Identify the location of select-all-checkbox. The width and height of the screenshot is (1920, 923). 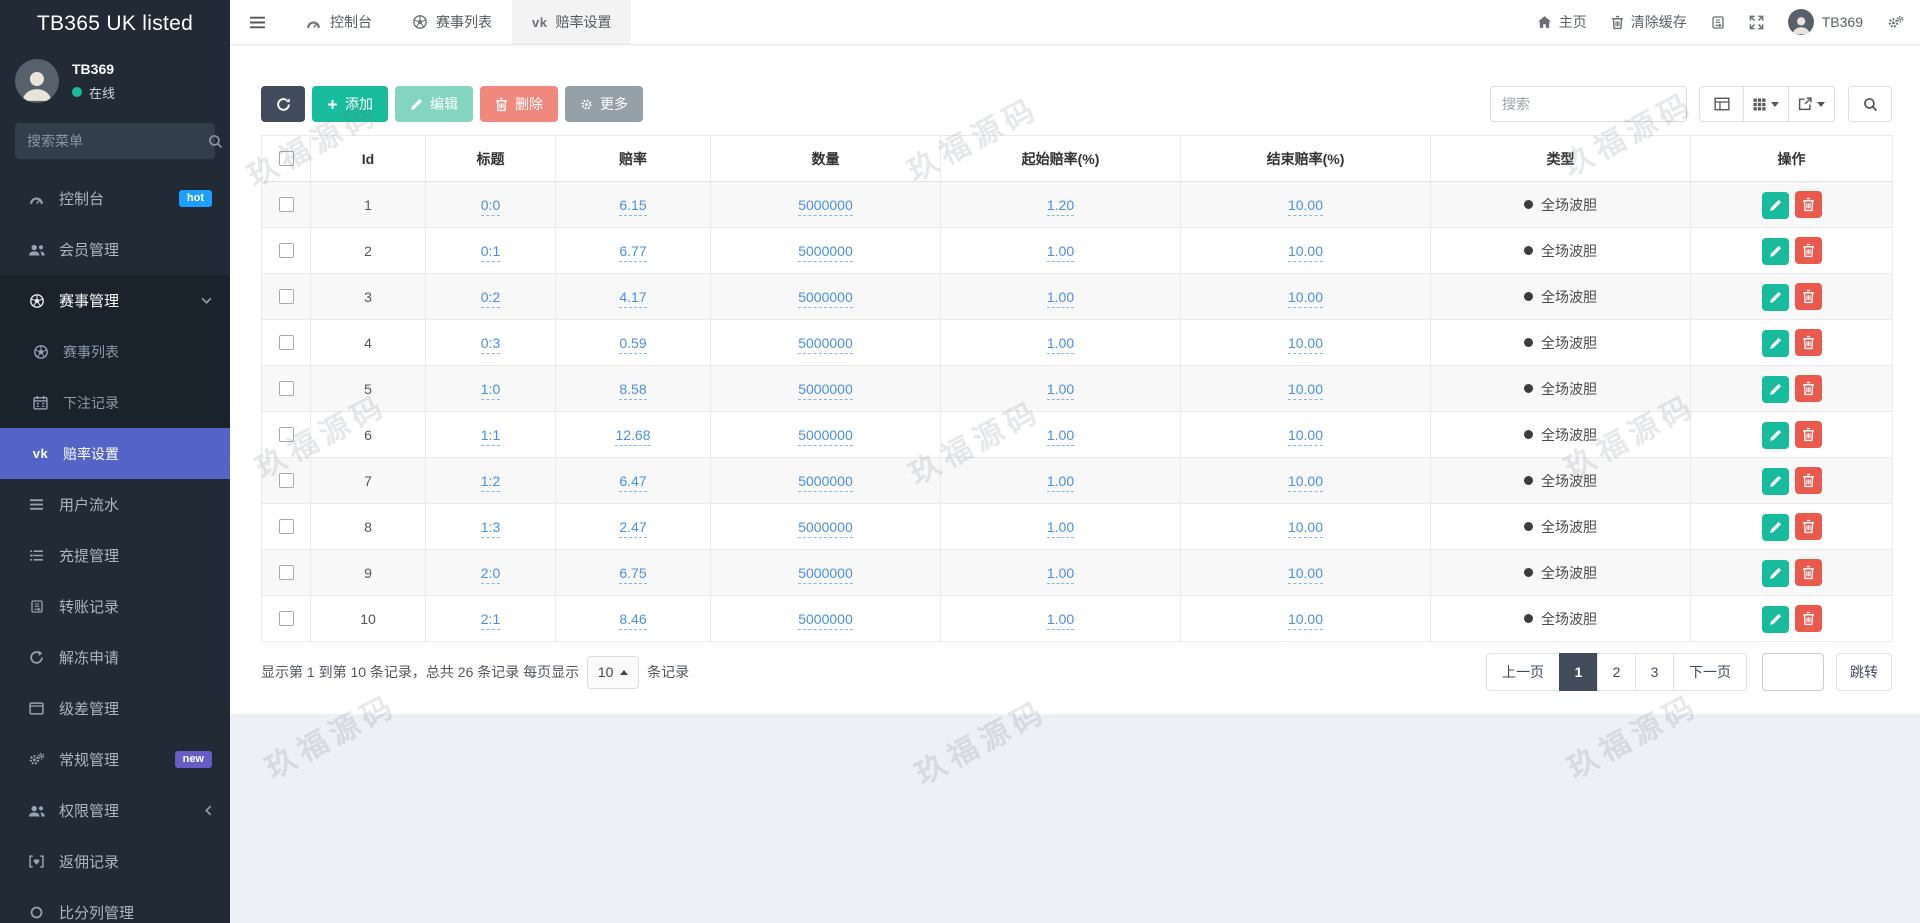
(286, 158).